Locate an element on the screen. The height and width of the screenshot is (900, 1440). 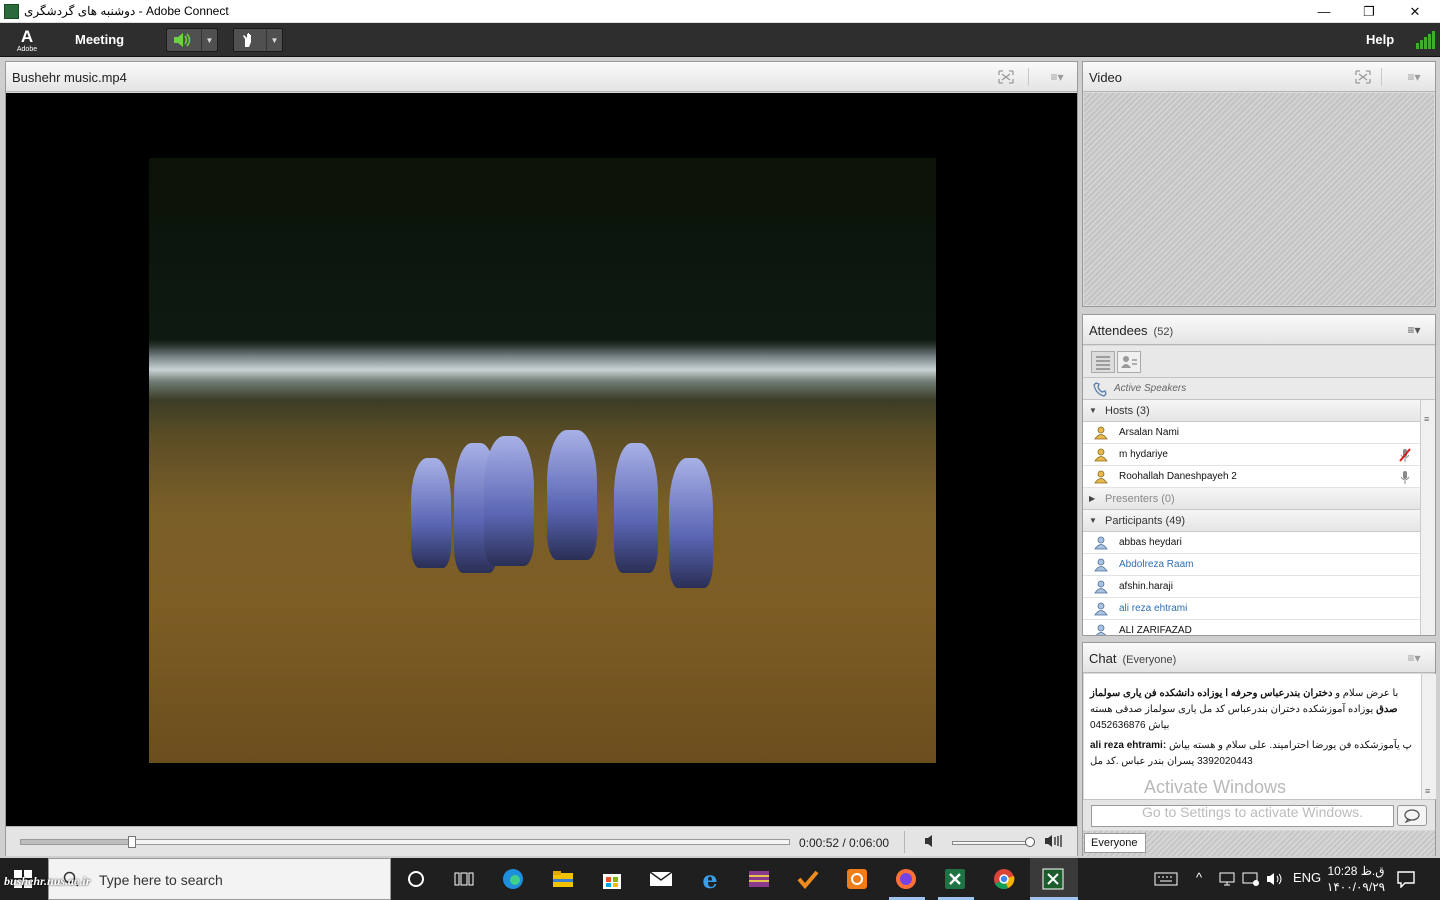
language-indicator: ENG is located at coordinates (1307, 877).